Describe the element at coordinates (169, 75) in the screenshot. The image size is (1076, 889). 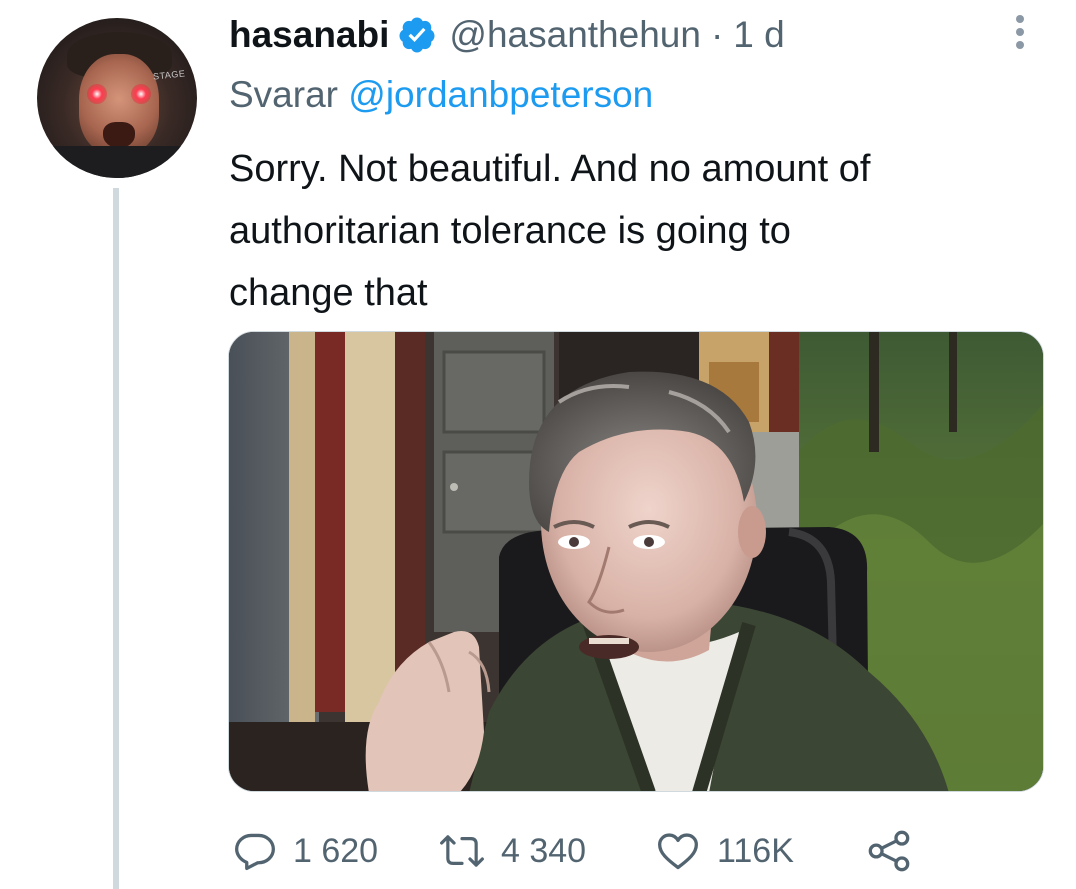
I see `avatar-background-sign: STAGE` at that location.